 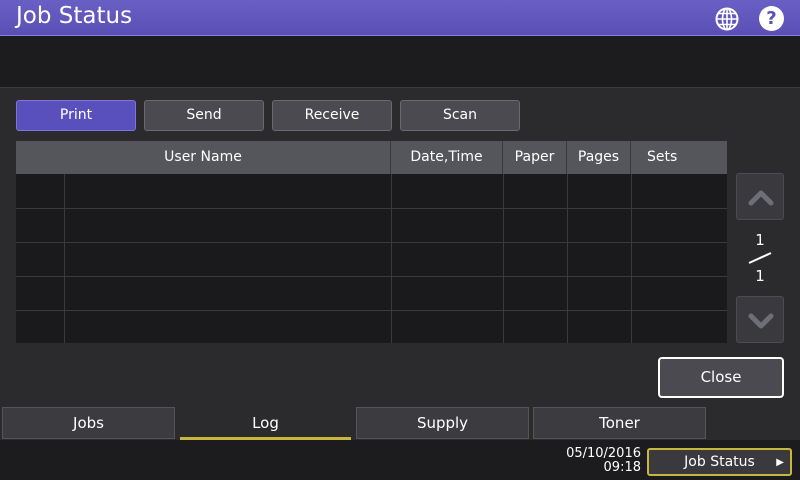 What do you see at coordinates (760, 240) in the screenshot?
I see `page-current: 1` at bounding box center [760, 240].